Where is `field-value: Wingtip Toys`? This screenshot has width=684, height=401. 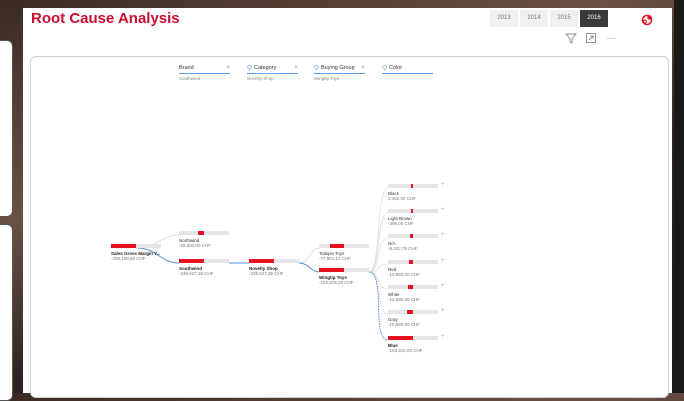
field-value: Wingtip Toys is located at coordinates (327, 78).